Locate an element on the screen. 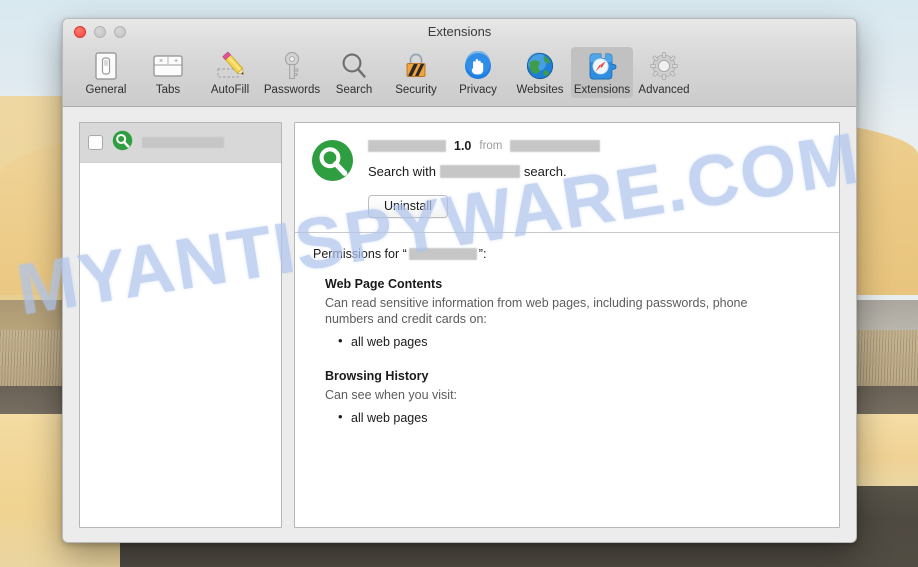  description-prefix: Search with is located at coordinates (402, 171).